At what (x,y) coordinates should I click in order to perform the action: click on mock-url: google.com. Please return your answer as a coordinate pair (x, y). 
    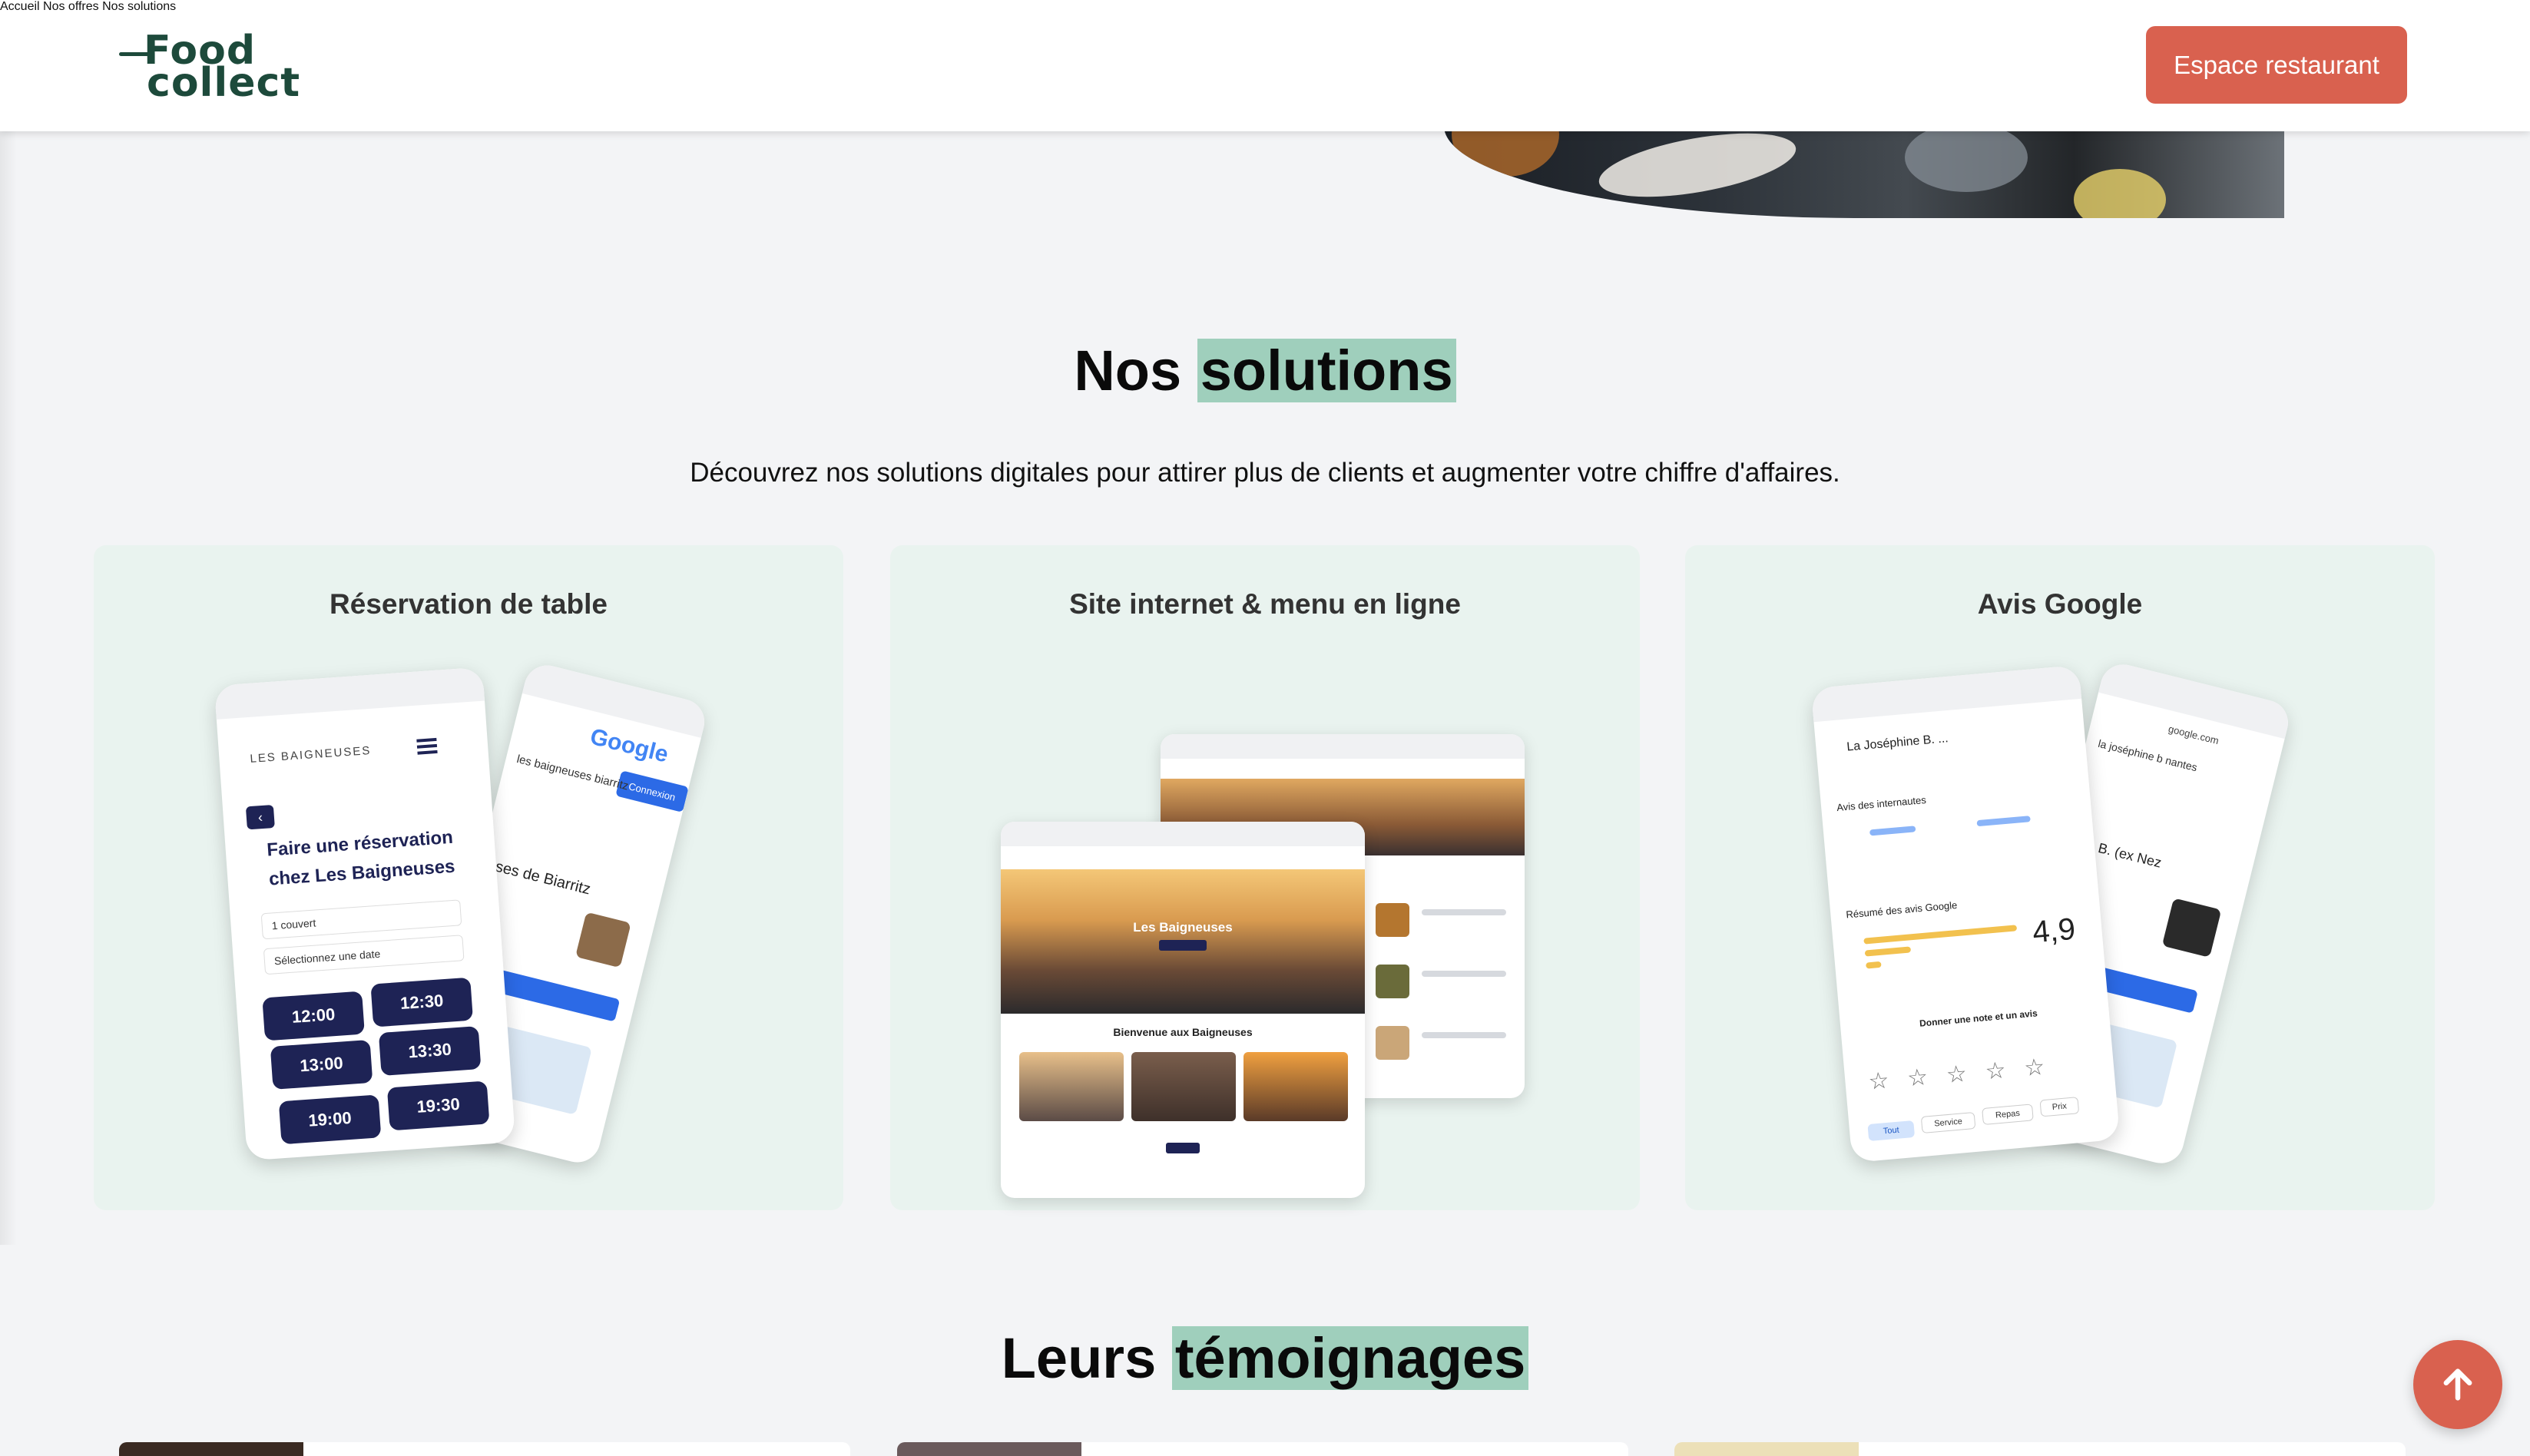
    Looking at the image, I should click on (2193, 735).